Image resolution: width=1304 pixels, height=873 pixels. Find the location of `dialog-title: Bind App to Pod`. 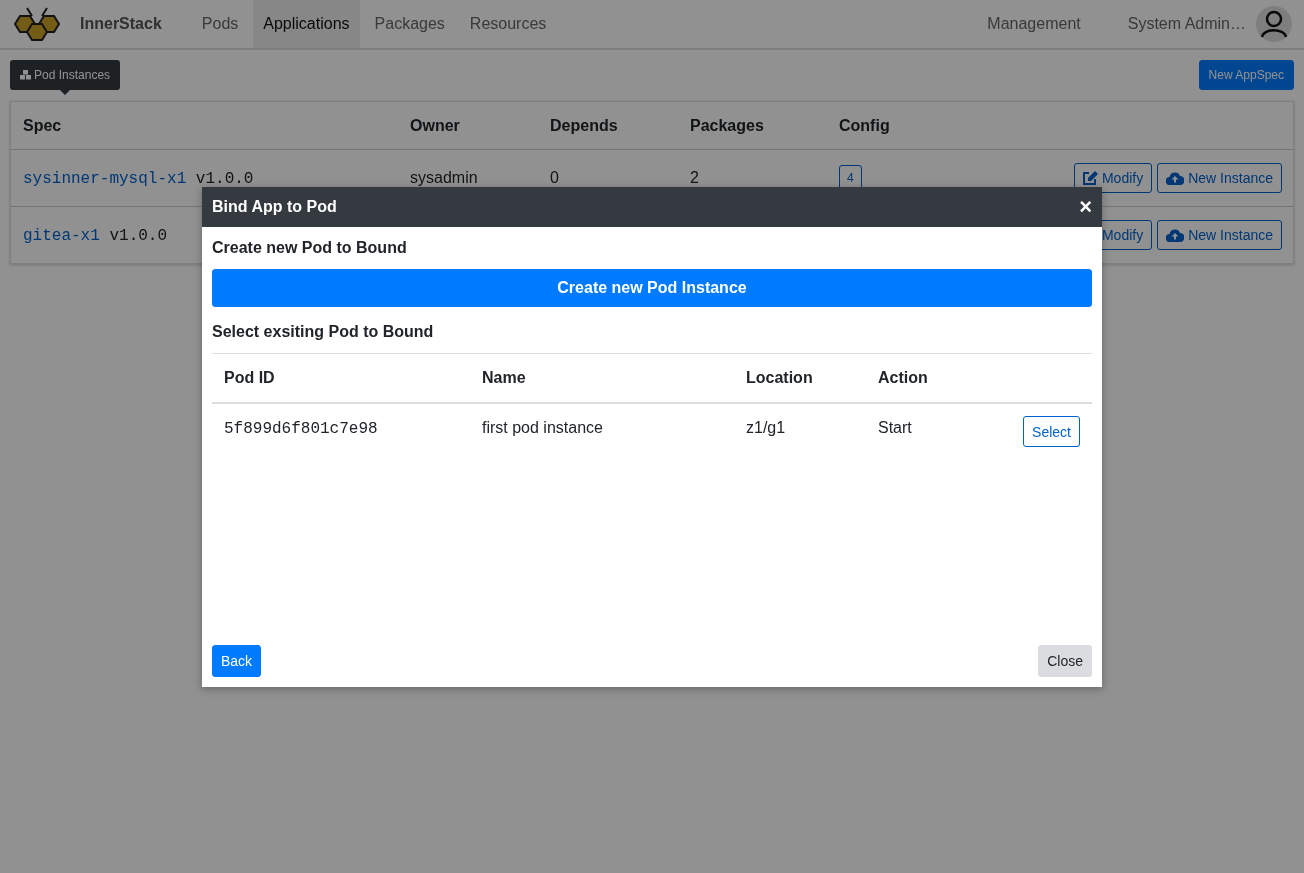

dialog-title: Bind App to Pod is located at coordinates (274, 207).